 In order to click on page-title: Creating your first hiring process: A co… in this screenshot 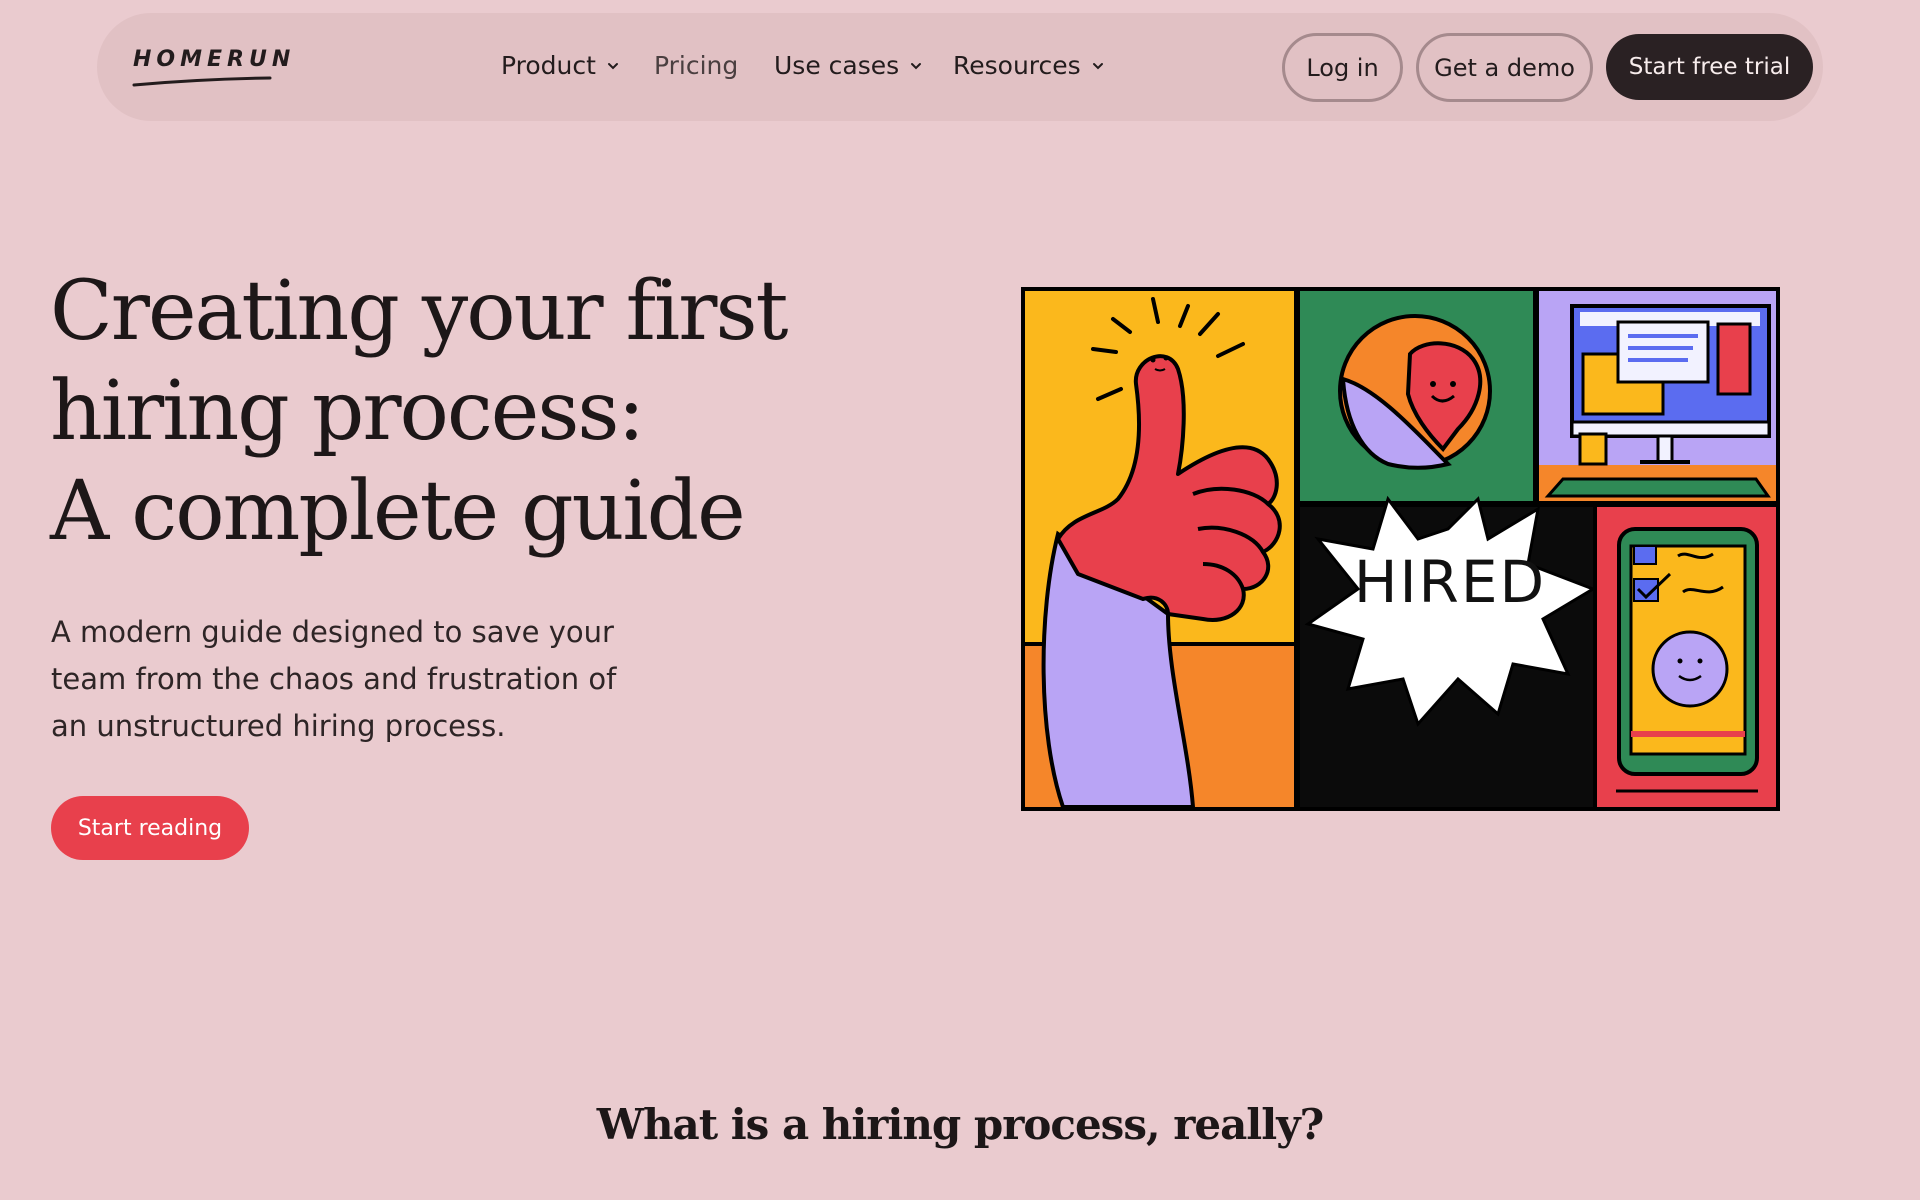, I will do `click(430, 412)`.